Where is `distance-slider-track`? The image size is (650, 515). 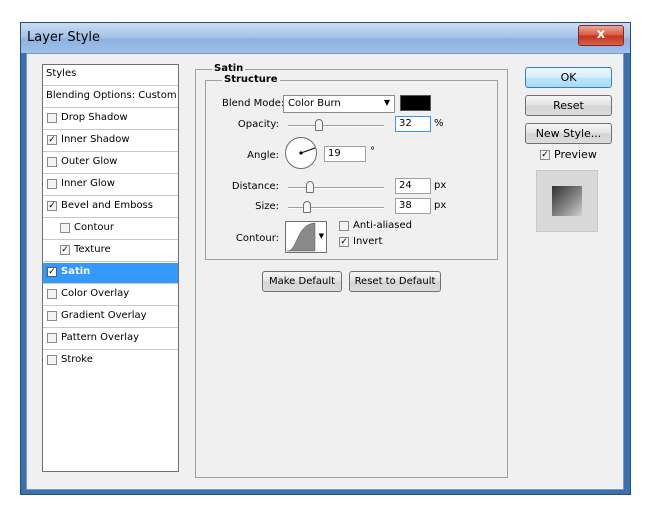
distance-slider-track is located at coordinates (336, 188).